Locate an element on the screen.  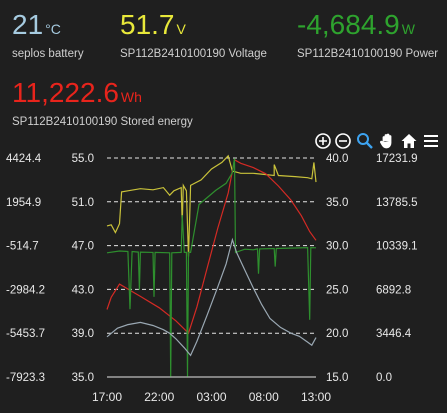
tick-label-voltage-left: 43.0 is located at coordinates (83, 290).